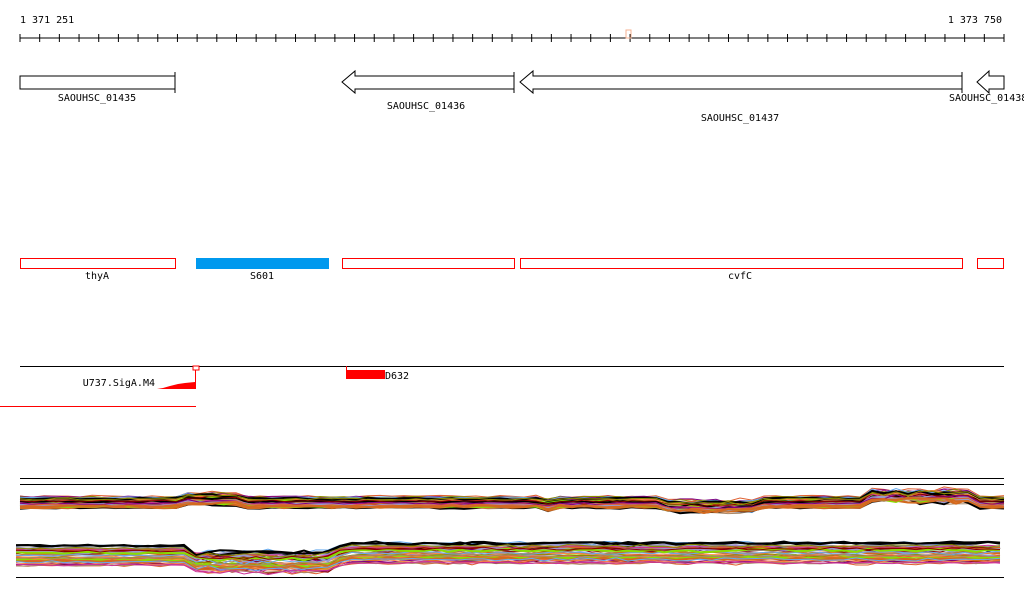 This screenshot has width=1024, height=611. What do you see at coordinates (97, 88) in the screenshot?
I see `gene-SAOUHSC_01435: SAOUHSC_01435` at bounding box center [97, 88].